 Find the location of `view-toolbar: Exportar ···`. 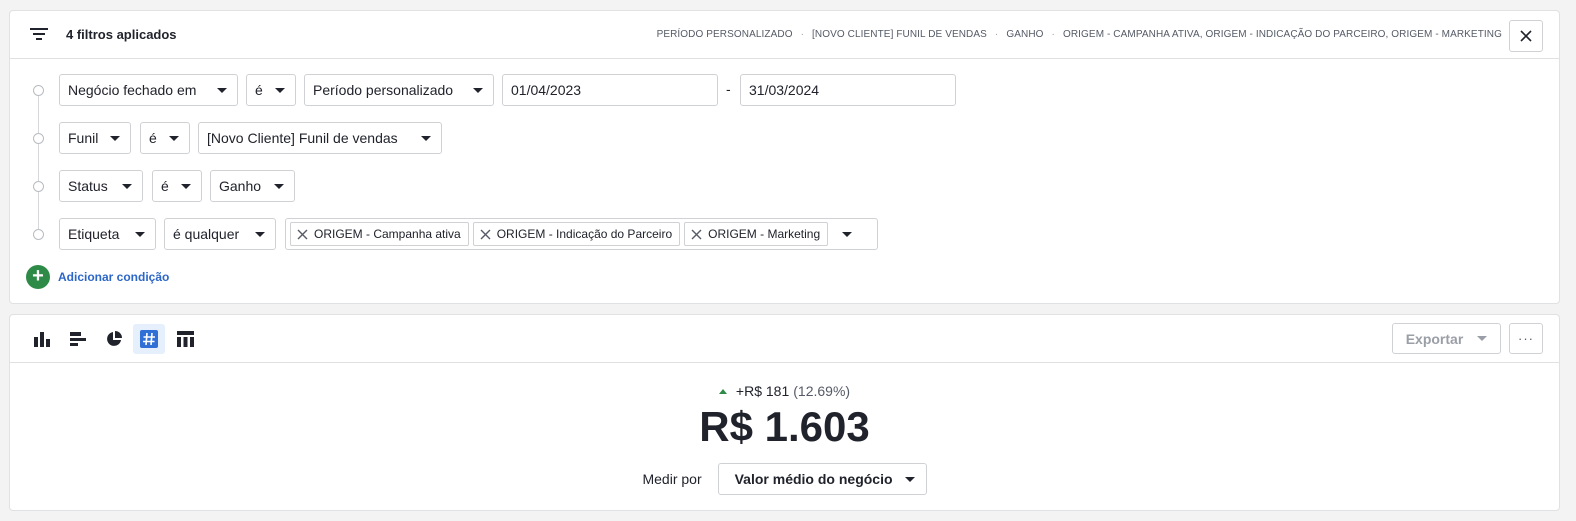

view-toolbar: Exportar ··· is located at coordinates (784, 339).